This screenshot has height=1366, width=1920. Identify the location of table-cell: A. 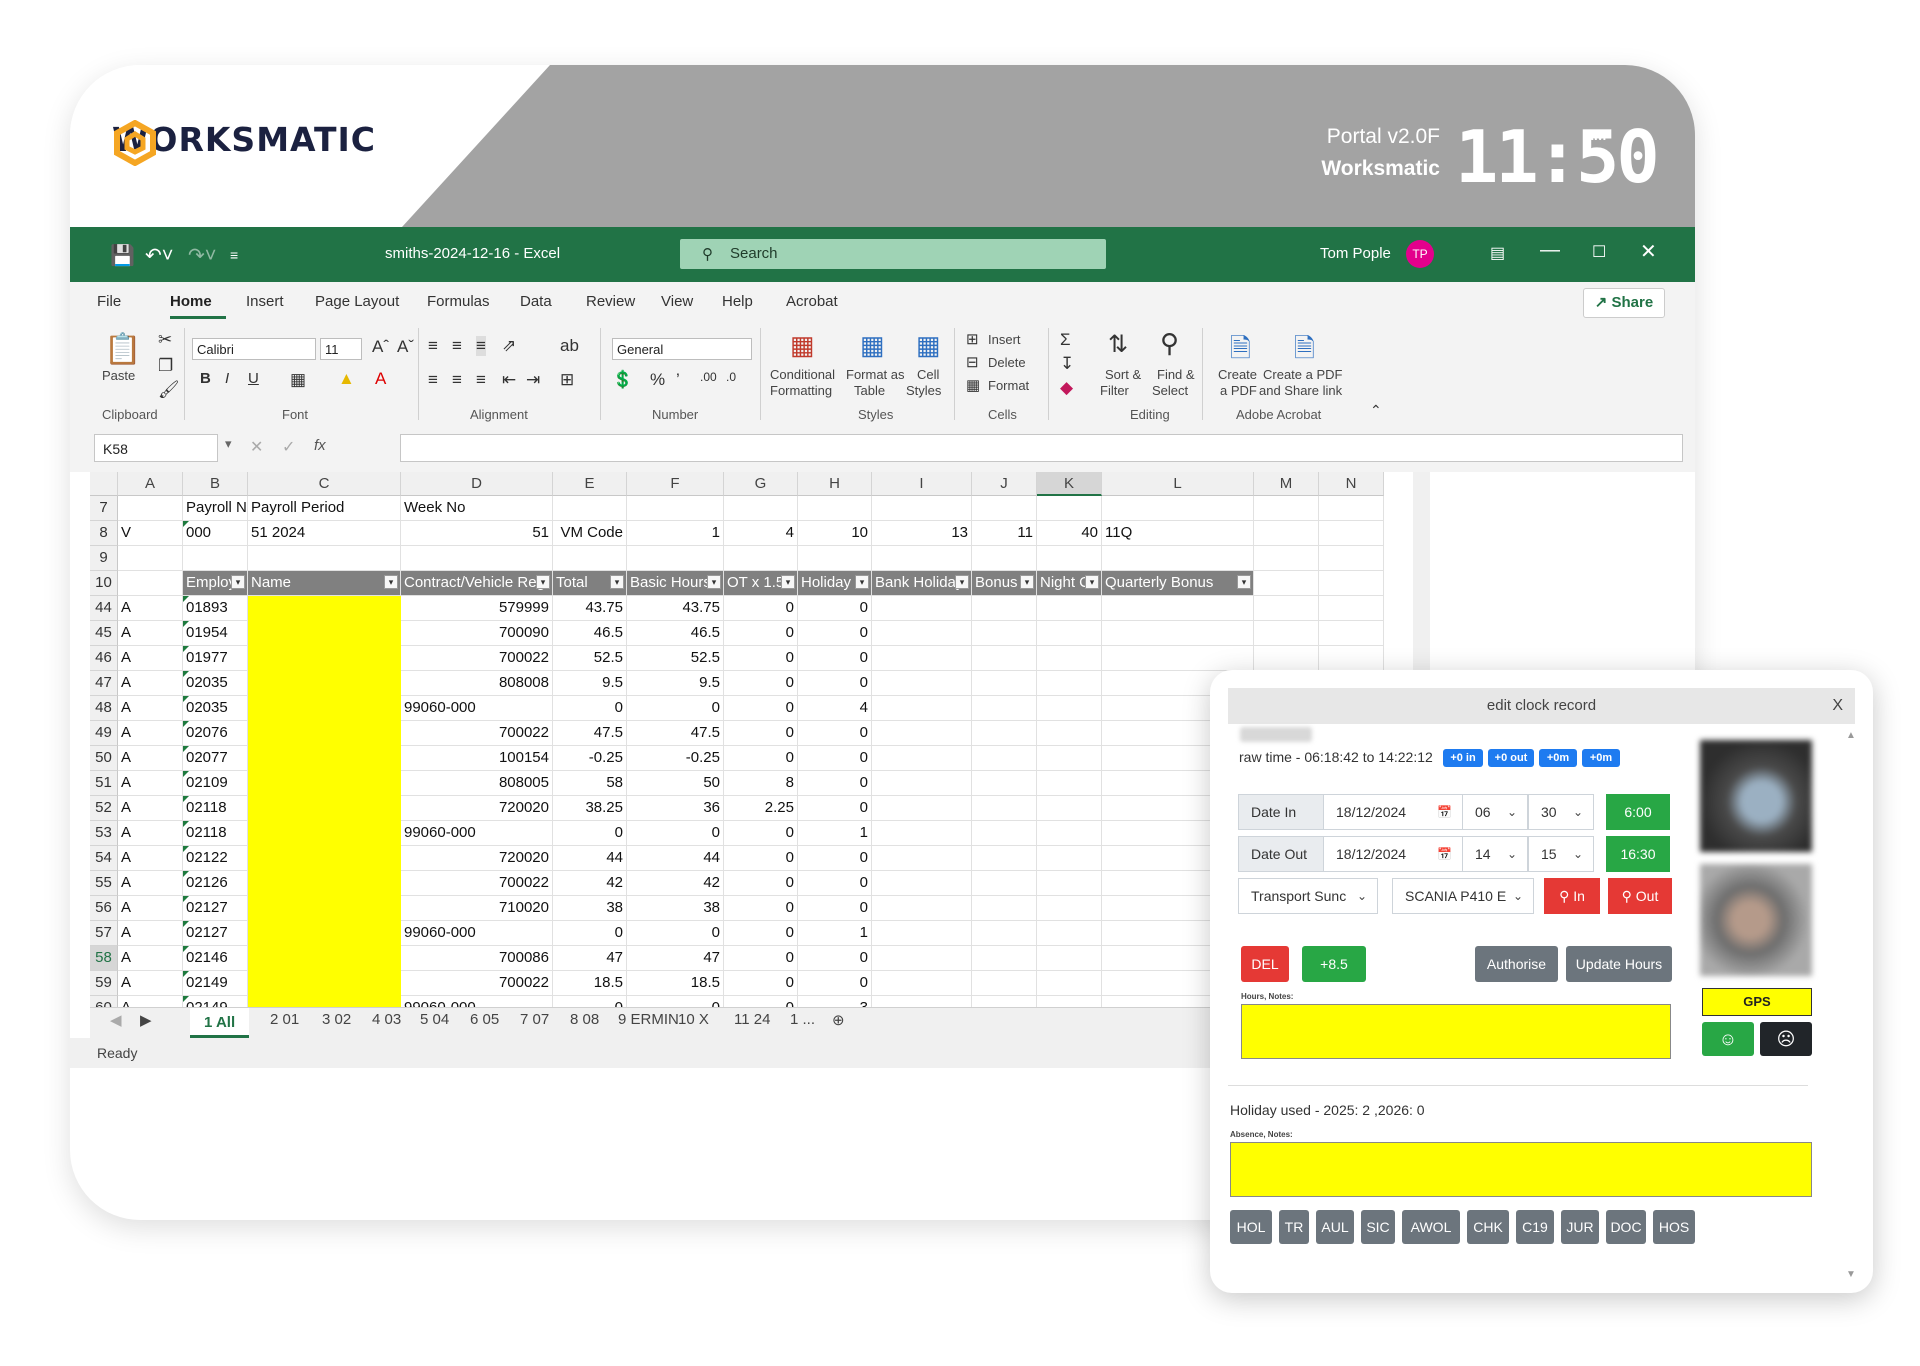
(150, 983).